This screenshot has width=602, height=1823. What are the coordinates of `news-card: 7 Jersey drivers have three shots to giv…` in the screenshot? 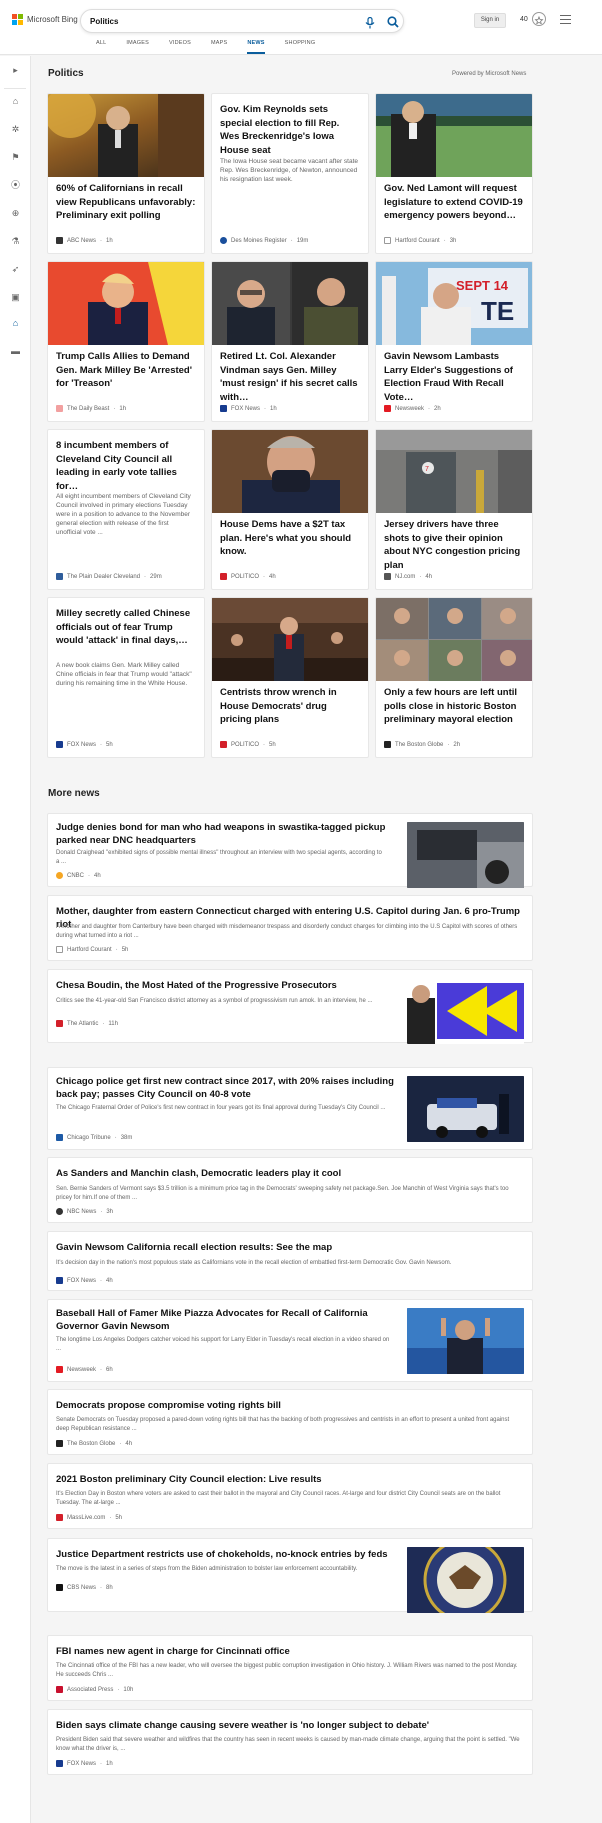 It's located at (454, 509).